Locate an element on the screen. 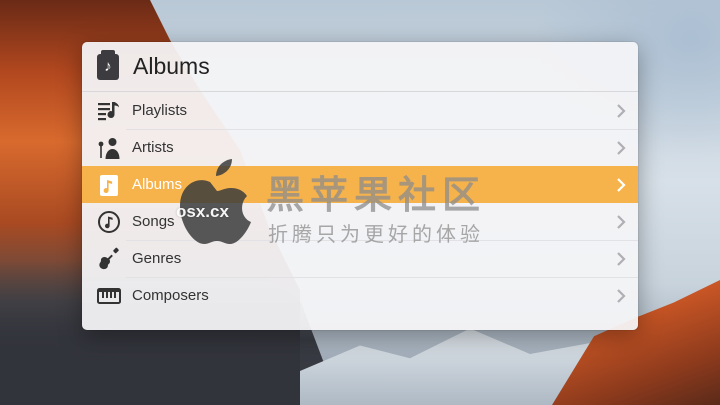 The height and width of the screenshot is (405, 720). menu-item-artists: Artists is located at coordinates (360, 147).